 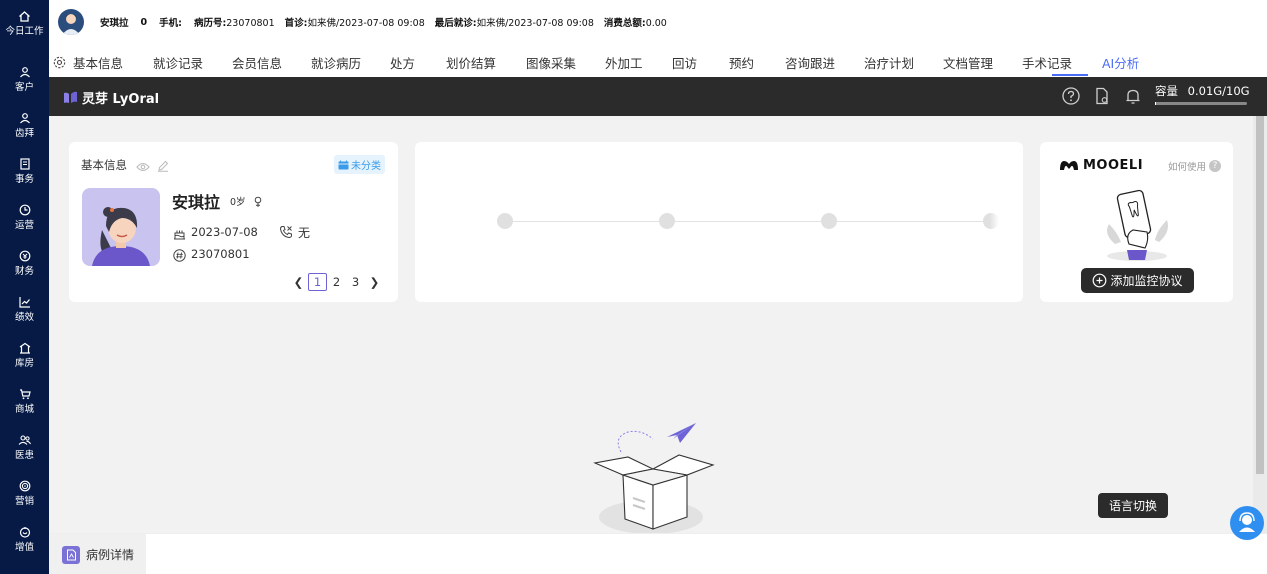 What do you see at coordinates (179, 232) in the screenshot?
I see `birthday-cake-icon` at bounding box center [179, 232].